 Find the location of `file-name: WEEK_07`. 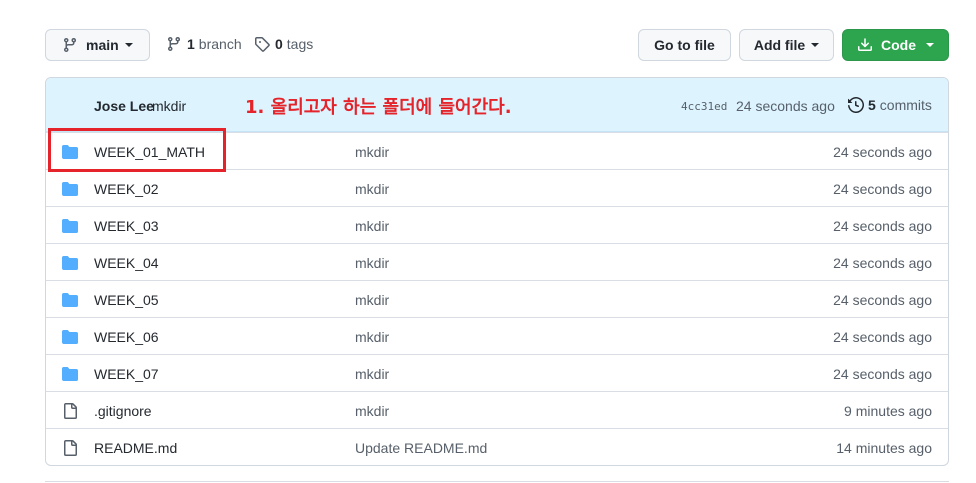

file-name: WEEK_07 is located at coordinates (126, 374).